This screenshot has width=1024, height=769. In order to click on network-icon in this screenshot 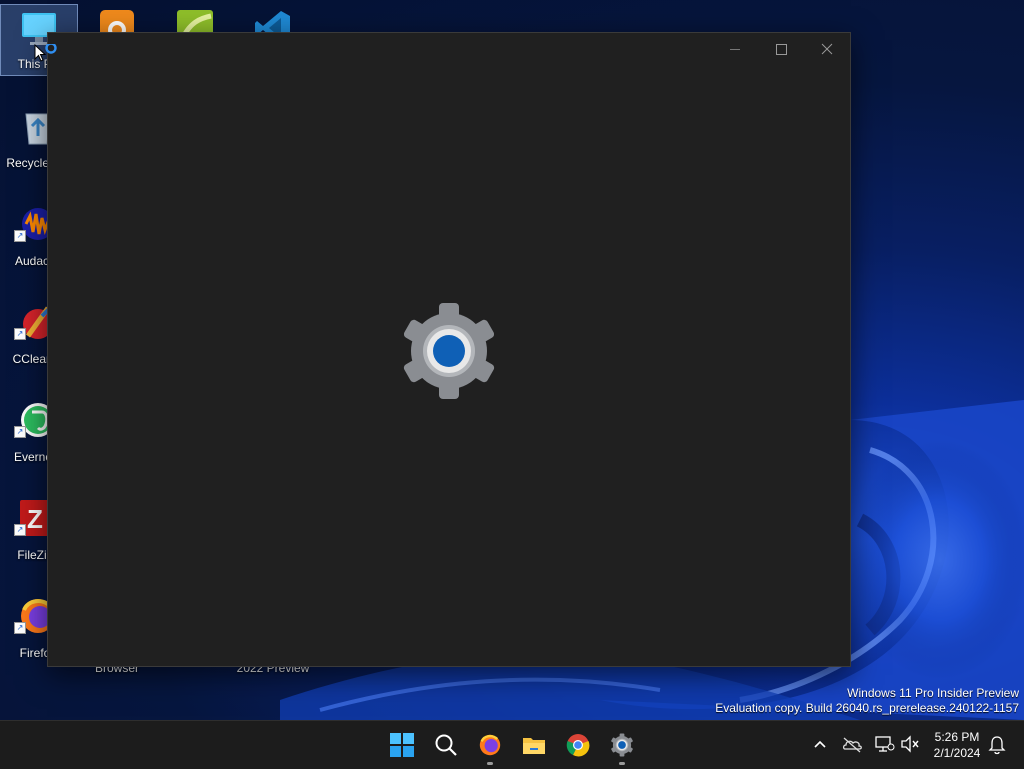, I will do `click(885, 744)`.